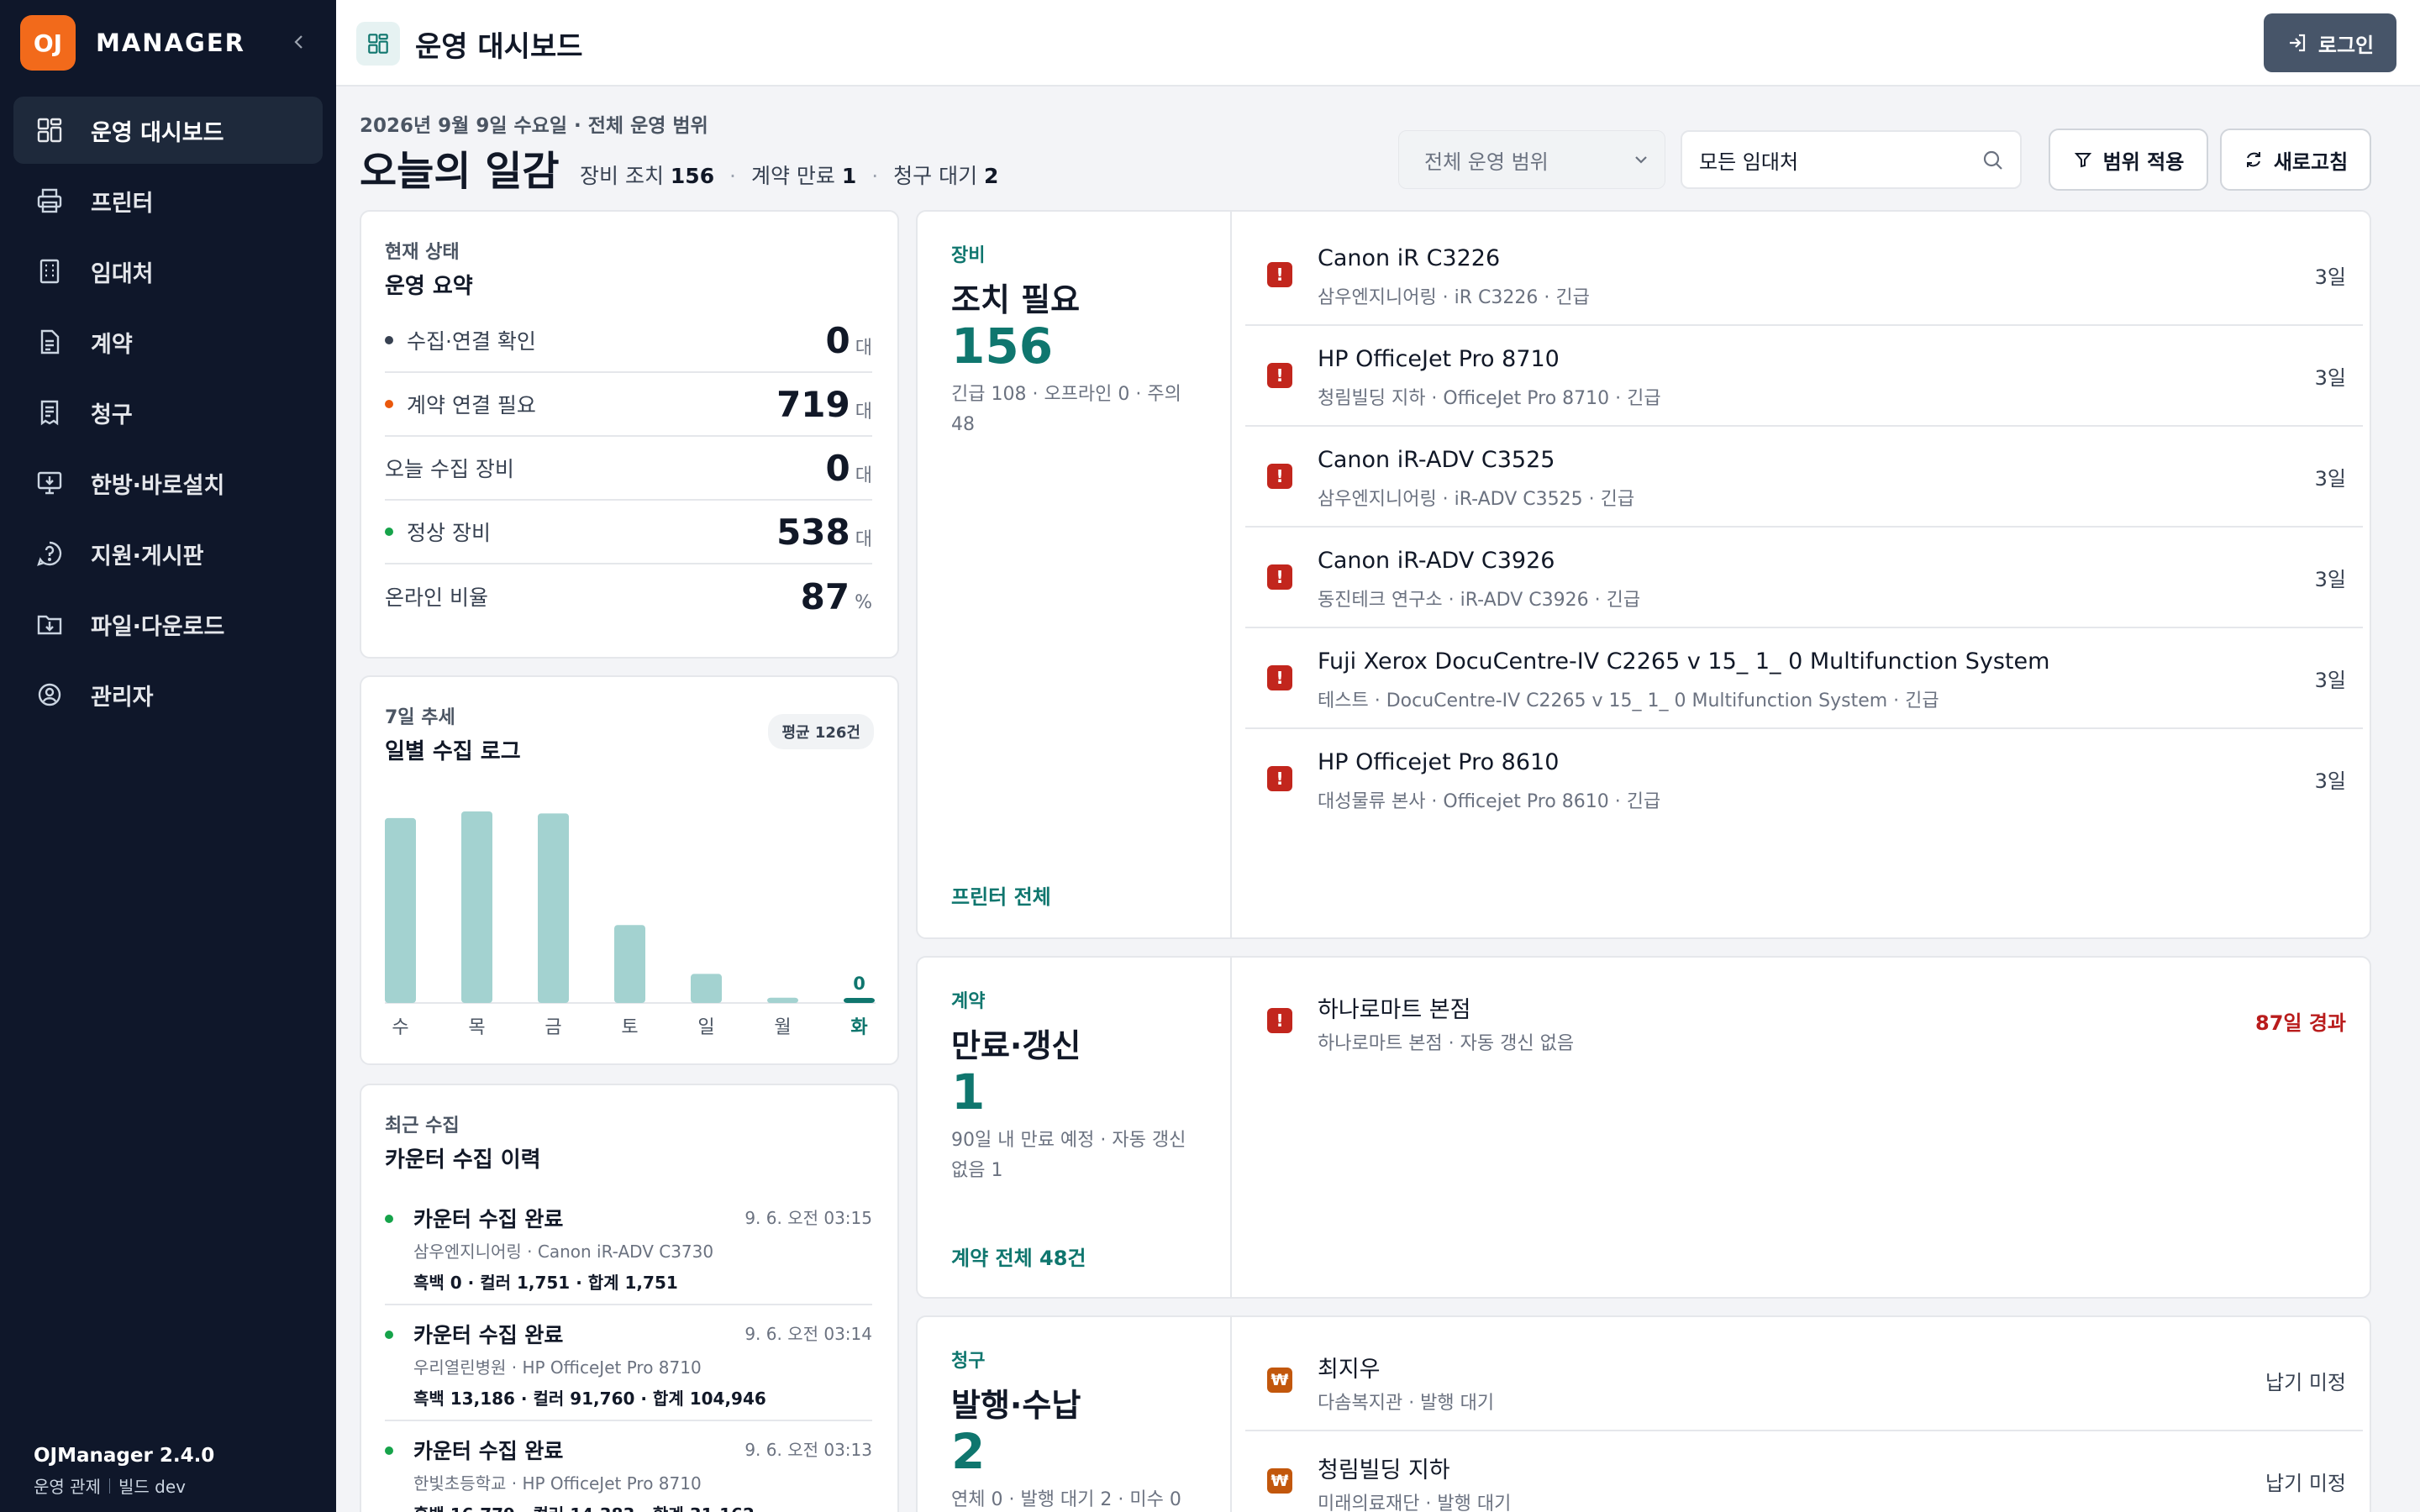  Describe the element at coordinates (1749, 162) in the screenshot. I see `tenant-search-value: 모든 임대처` at that location.